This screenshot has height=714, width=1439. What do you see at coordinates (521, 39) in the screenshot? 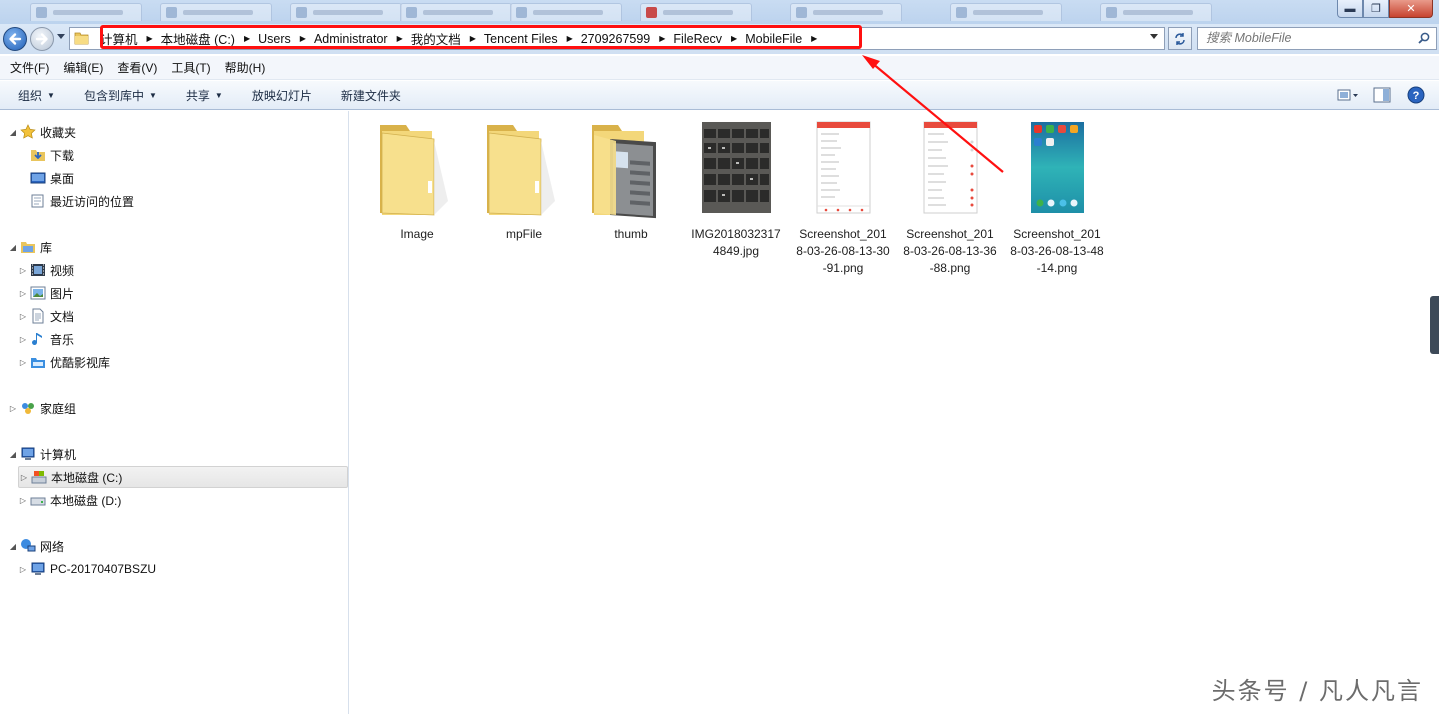
I see `breadcrumb-item: Tencent Files` at bounding box center [521, 39].